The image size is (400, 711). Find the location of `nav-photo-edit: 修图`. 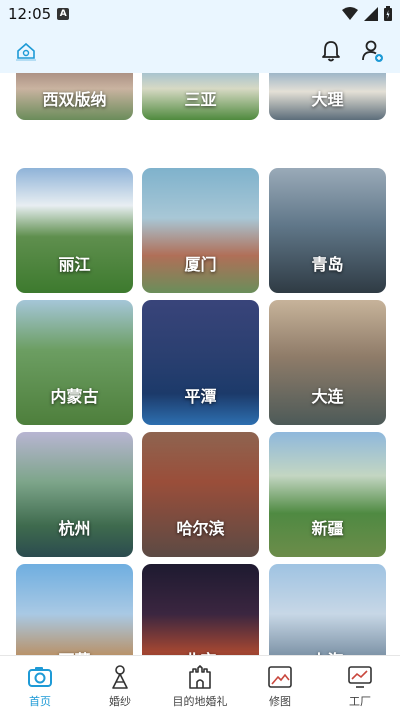

nav-photo-edit: 修图 is located at coordinates (280, 683).